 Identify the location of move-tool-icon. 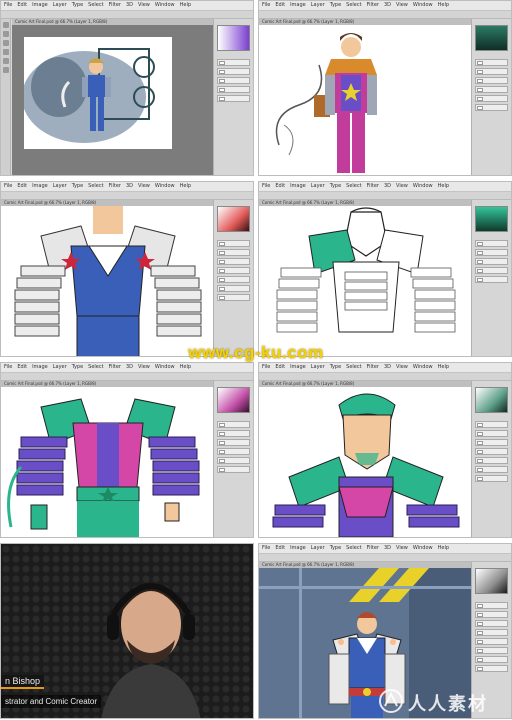
(5, 25).